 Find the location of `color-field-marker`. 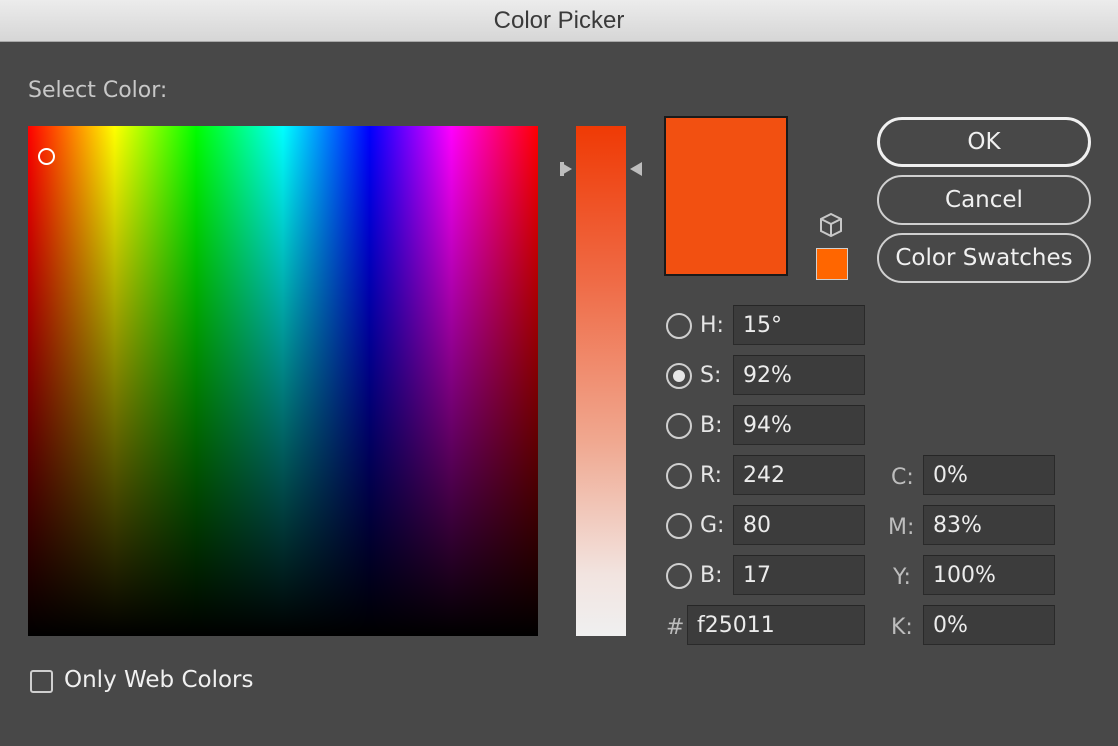

color-field-marker is located at coordinates (46, 156).